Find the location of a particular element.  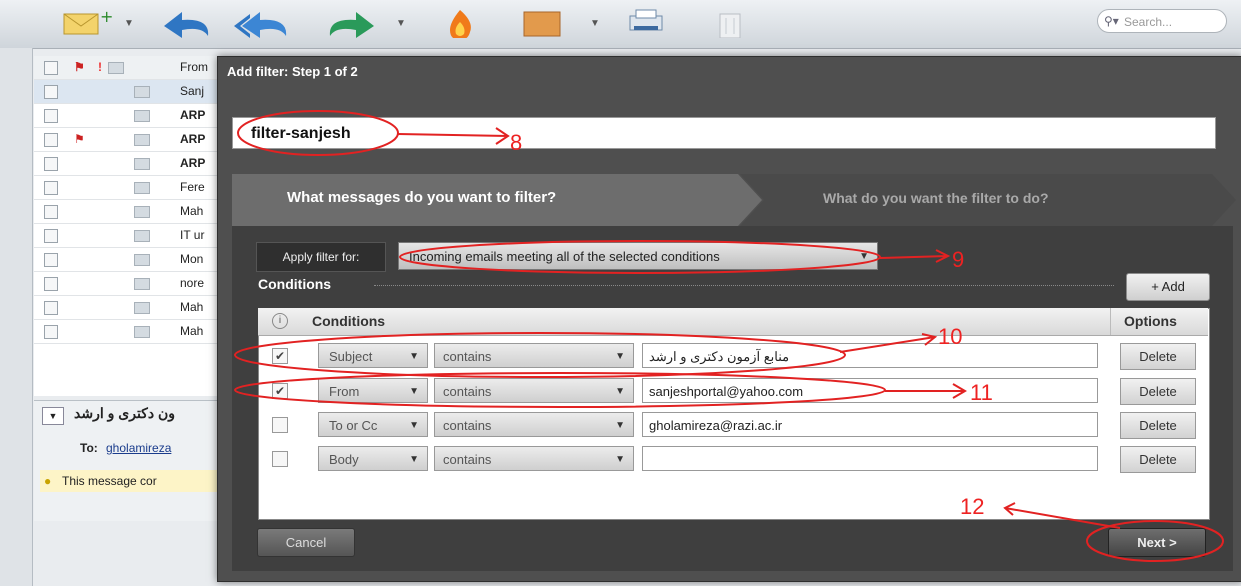

annotation-number-11: 11 is located at coordinates (981, 392).